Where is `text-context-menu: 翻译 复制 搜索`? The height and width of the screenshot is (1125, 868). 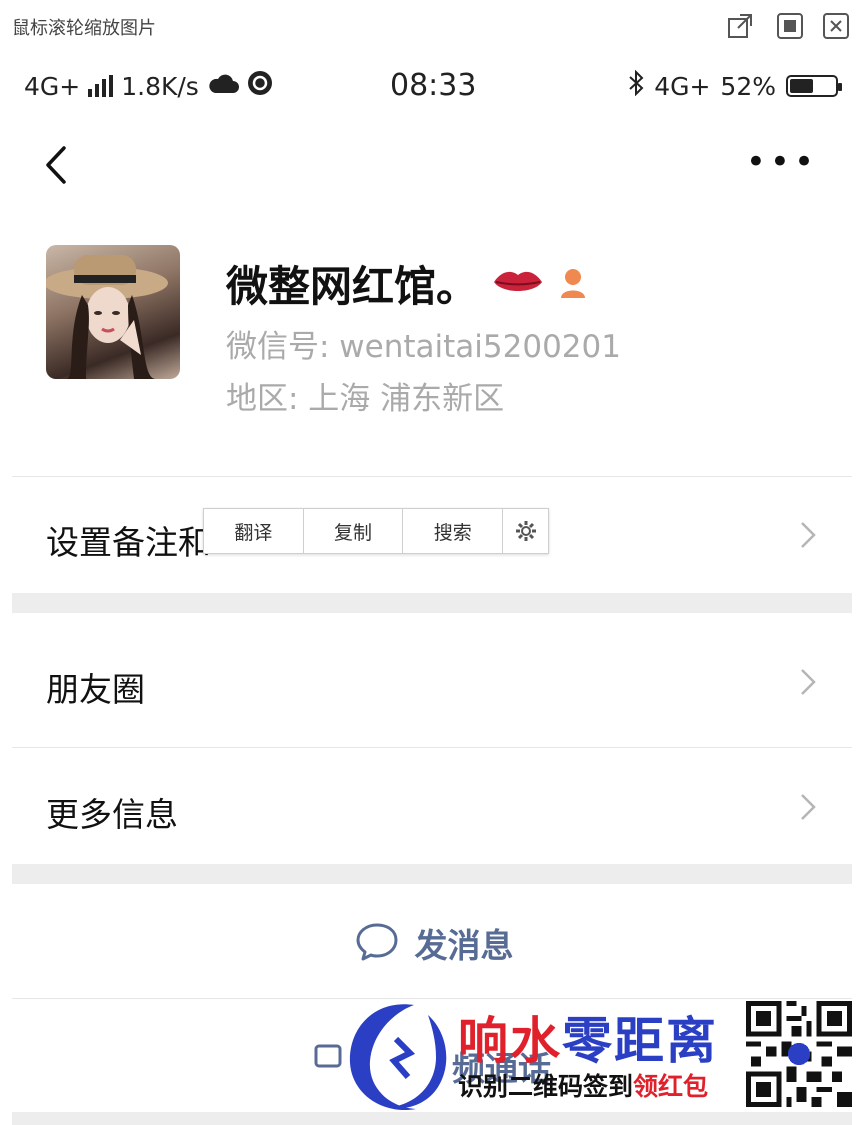 text-context-menu: 翻译 复制 搜索 is located at coordinates (376, 531).